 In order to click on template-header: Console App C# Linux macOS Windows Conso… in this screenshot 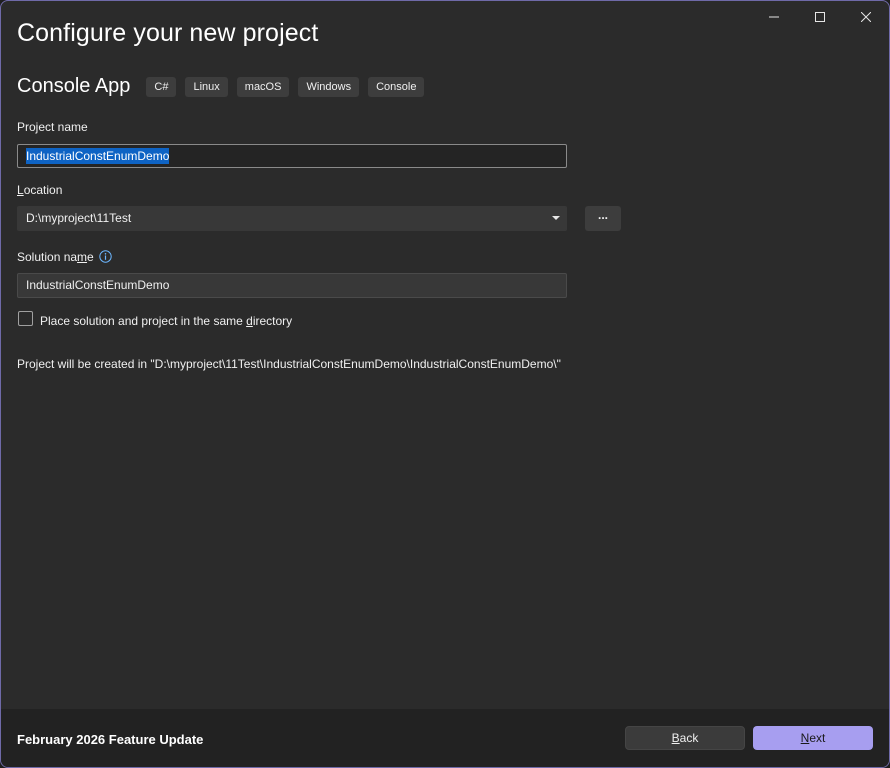, I will do `click(225, 86)`.